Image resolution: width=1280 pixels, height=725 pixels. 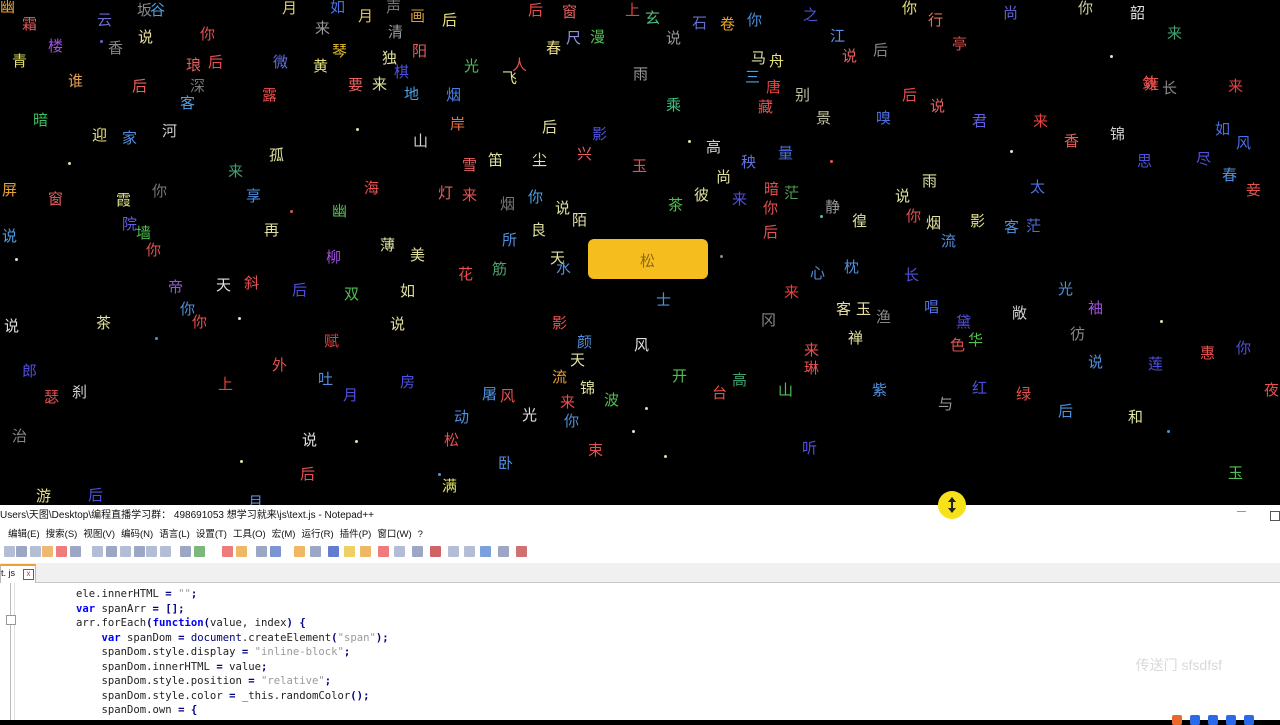 I want to click on falling-char: 水, so click(x=564, y=268).